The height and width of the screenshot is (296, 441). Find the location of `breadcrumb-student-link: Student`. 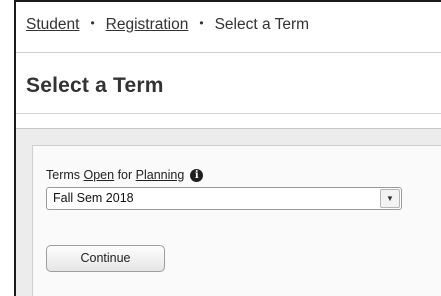

breadcrumb-student-link: Student is located at coordinates (52, 24).